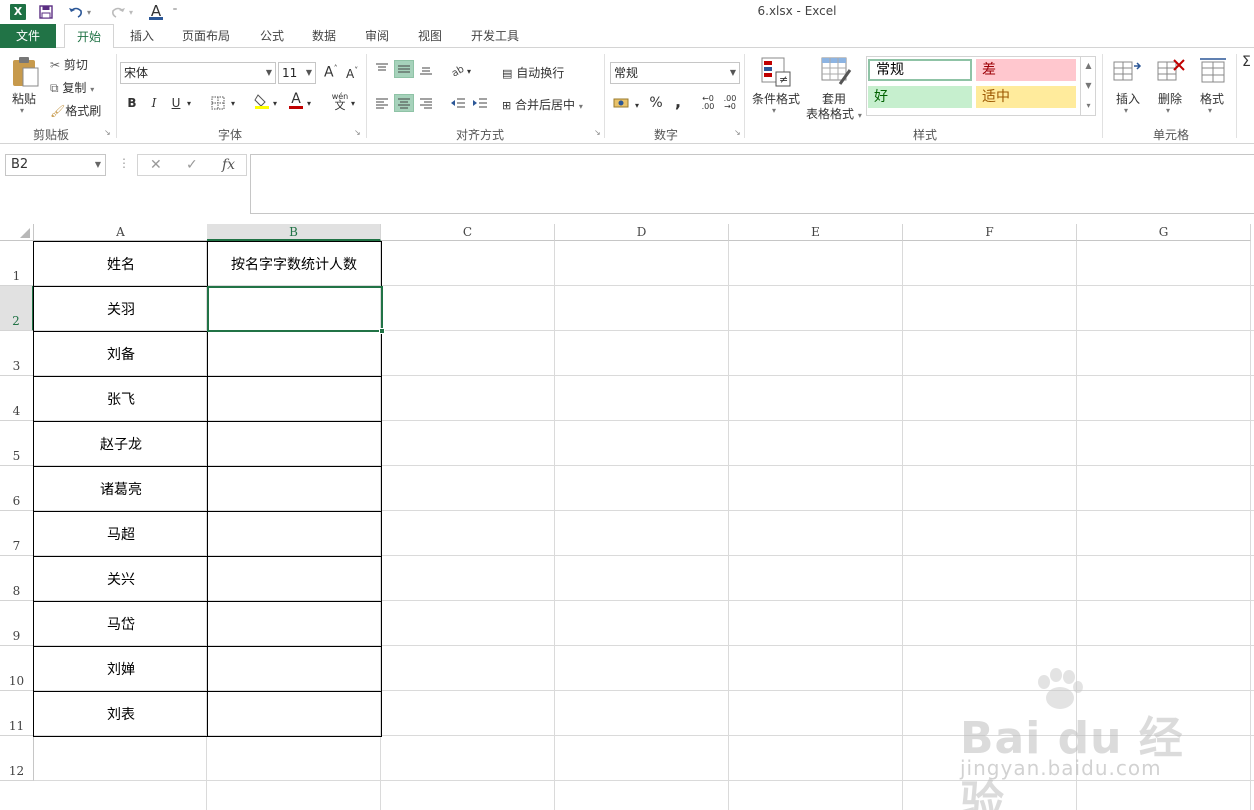 Image resolution: width=1254 pixels, height=810 pixels. I want to click on paste-button: 粘贴, so click(24, 98).